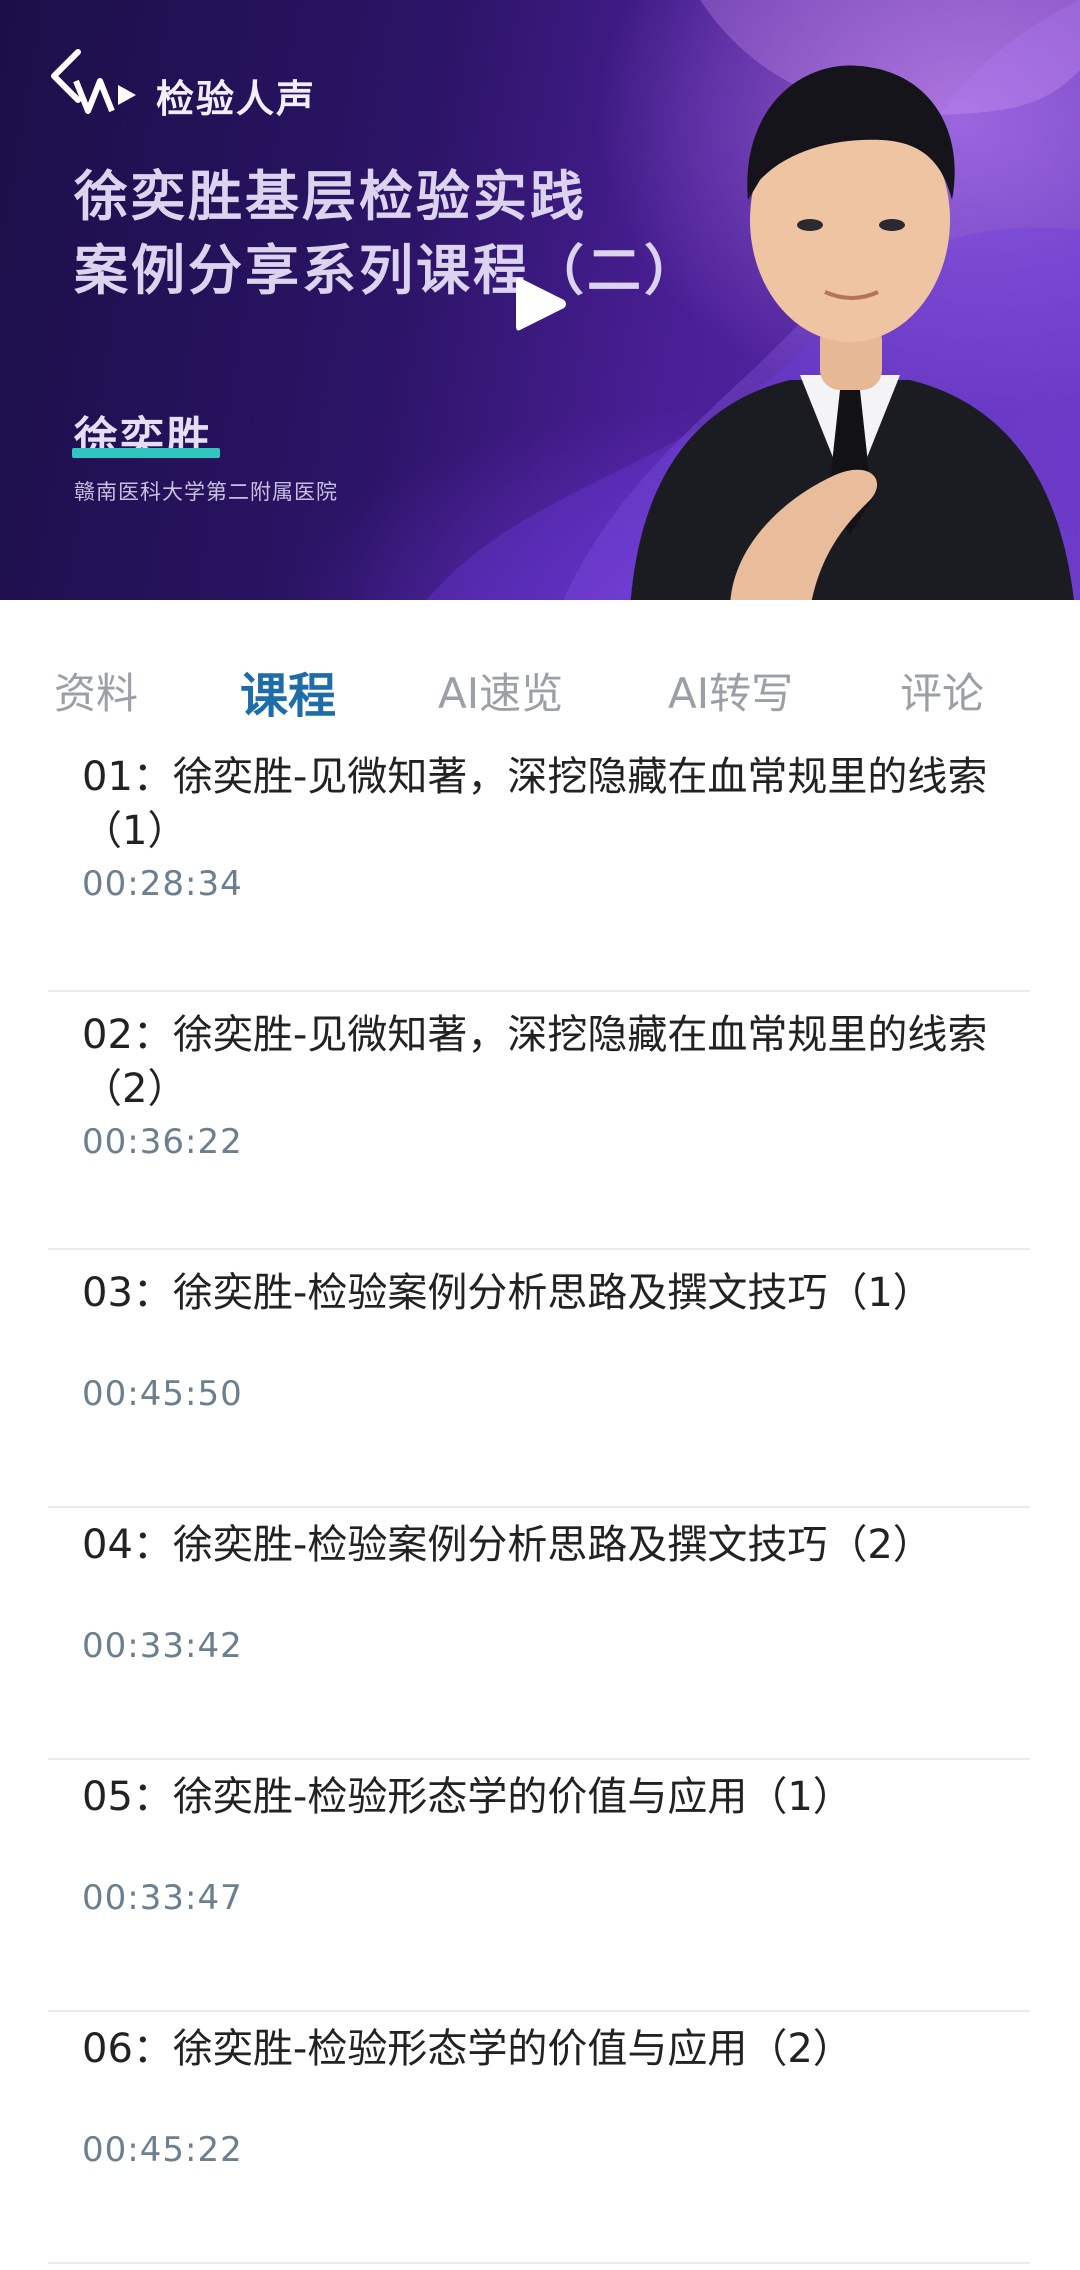  Describe the element at coordinates (539, 1634) in the screenshot. I see `lesson-item-04: 04：徐奕胜-检验案例分析思路及撰文技巧（2） 00:33:42` at that location.